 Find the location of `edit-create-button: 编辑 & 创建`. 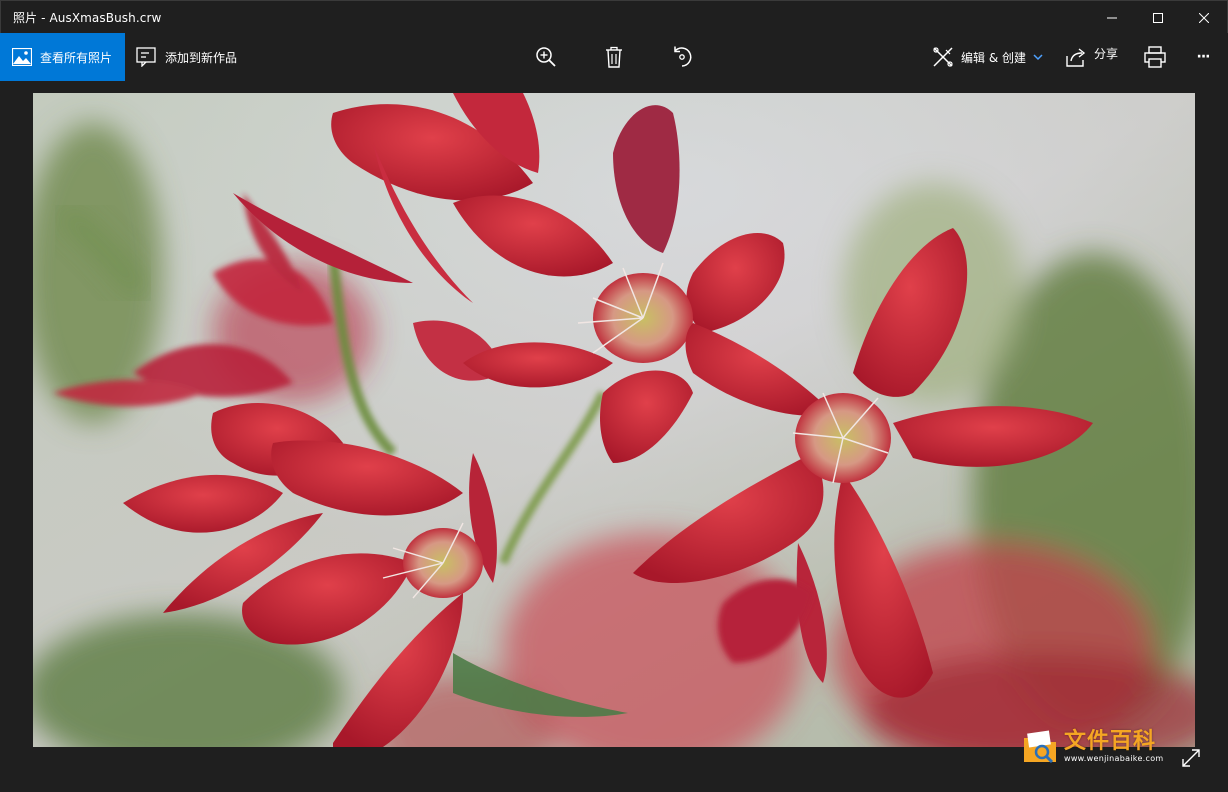

edit-create-button: 编辑 & 创建 is located at coordinates (987, 57).